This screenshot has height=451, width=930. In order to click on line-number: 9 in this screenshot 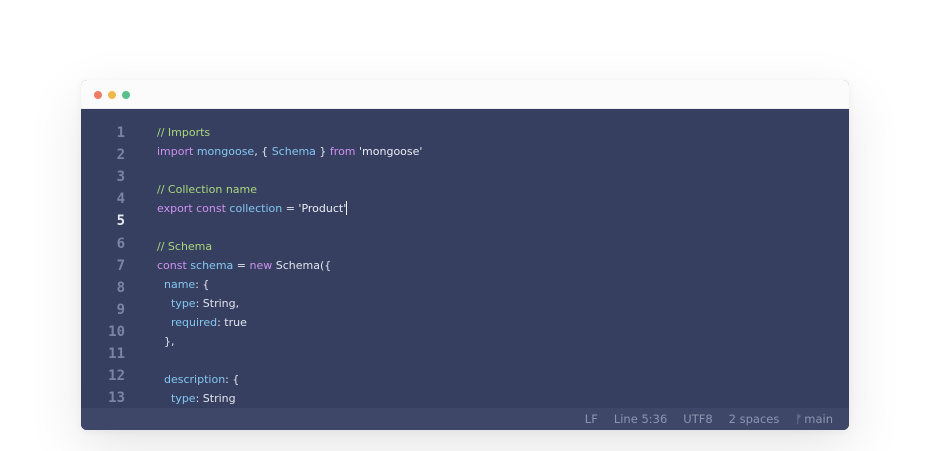, I will do `click(120, 309)`.